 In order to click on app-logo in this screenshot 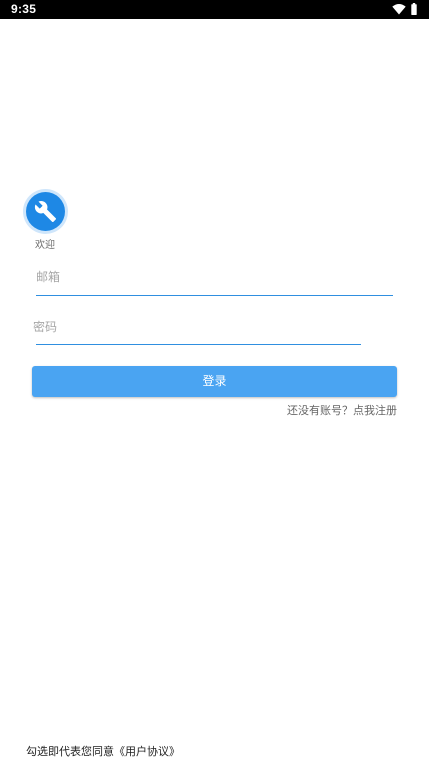, I will do `click(45, 211)`.